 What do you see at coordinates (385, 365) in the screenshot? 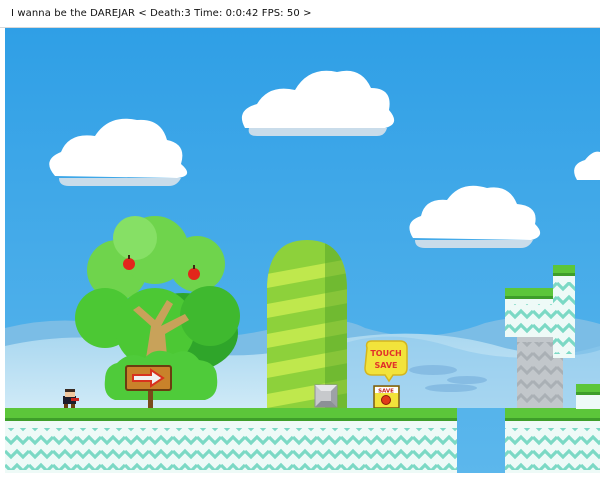
I see `touch-save-line2: SAVE` at bounding box center [385, 365].